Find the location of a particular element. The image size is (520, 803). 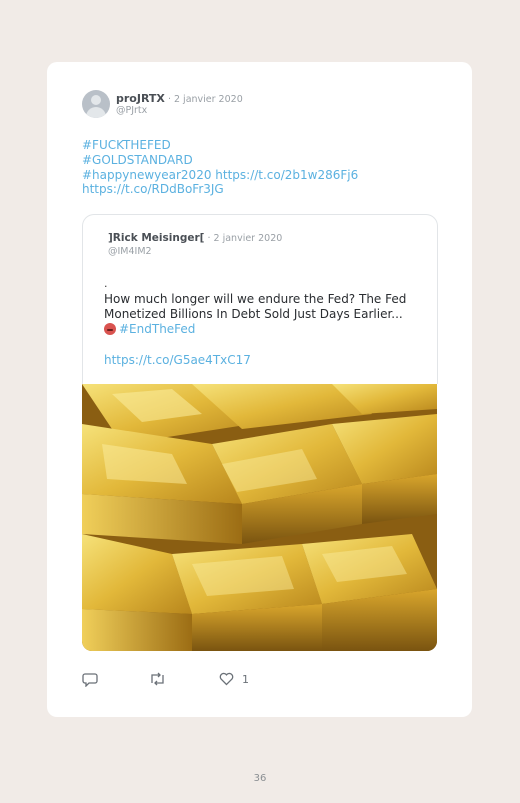

reply-button is located at coordinates (90, 679).